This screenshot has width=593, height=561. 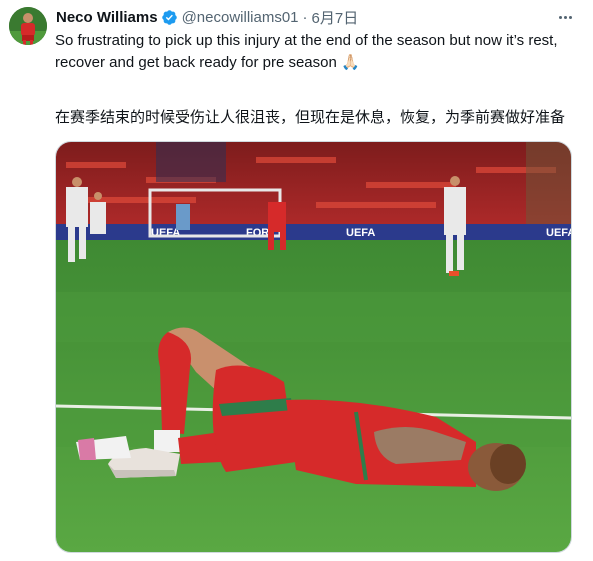 I want to click on tweet-translation: 在赛季结束的时候受伤让人很沮丧，但现在是休息，恢复，为季前赛做好准备, so click(x=310, y=117).